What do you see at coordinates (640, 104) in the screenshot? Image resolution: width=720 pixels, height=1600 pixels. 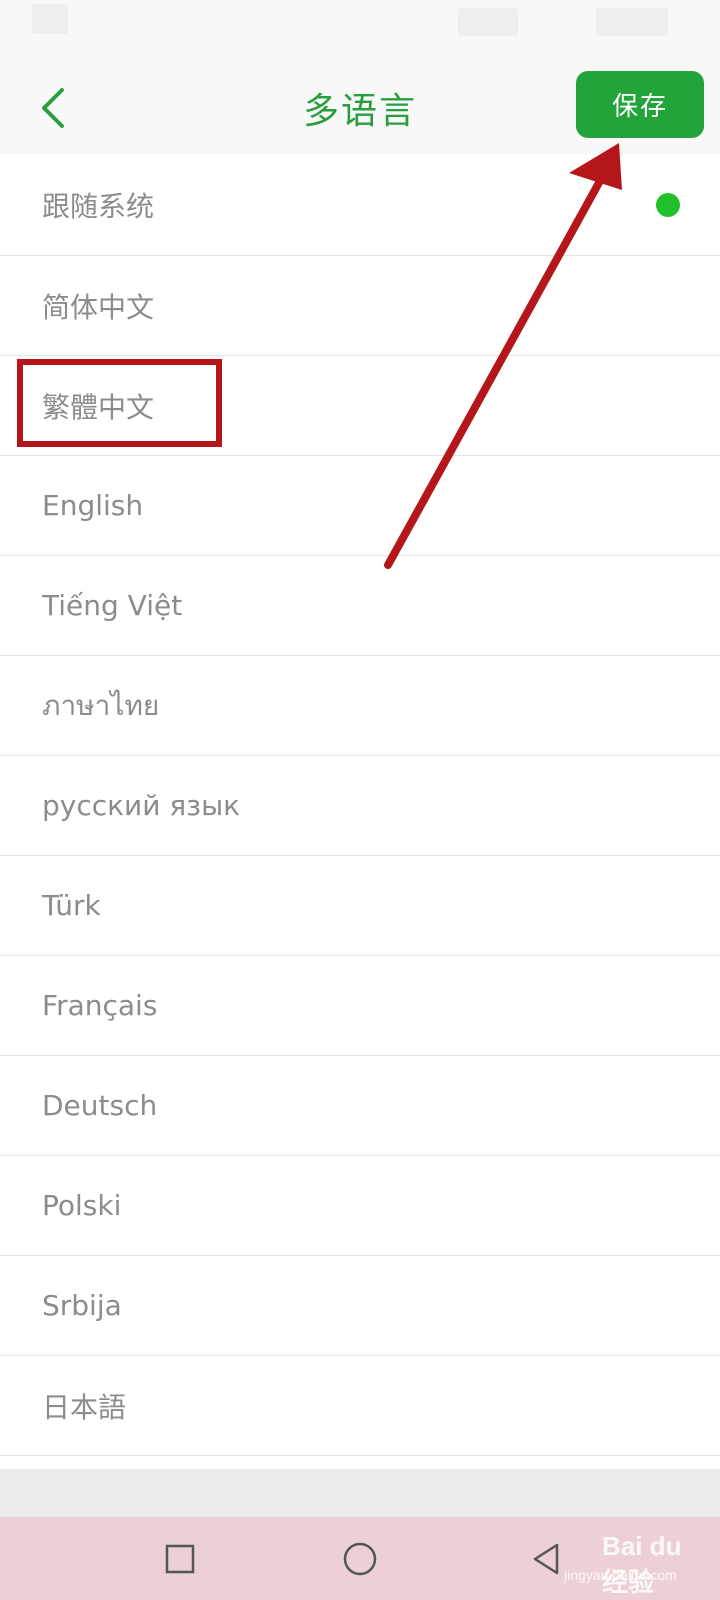 I see `save-button: 保存` at bounding box center [640, 104].